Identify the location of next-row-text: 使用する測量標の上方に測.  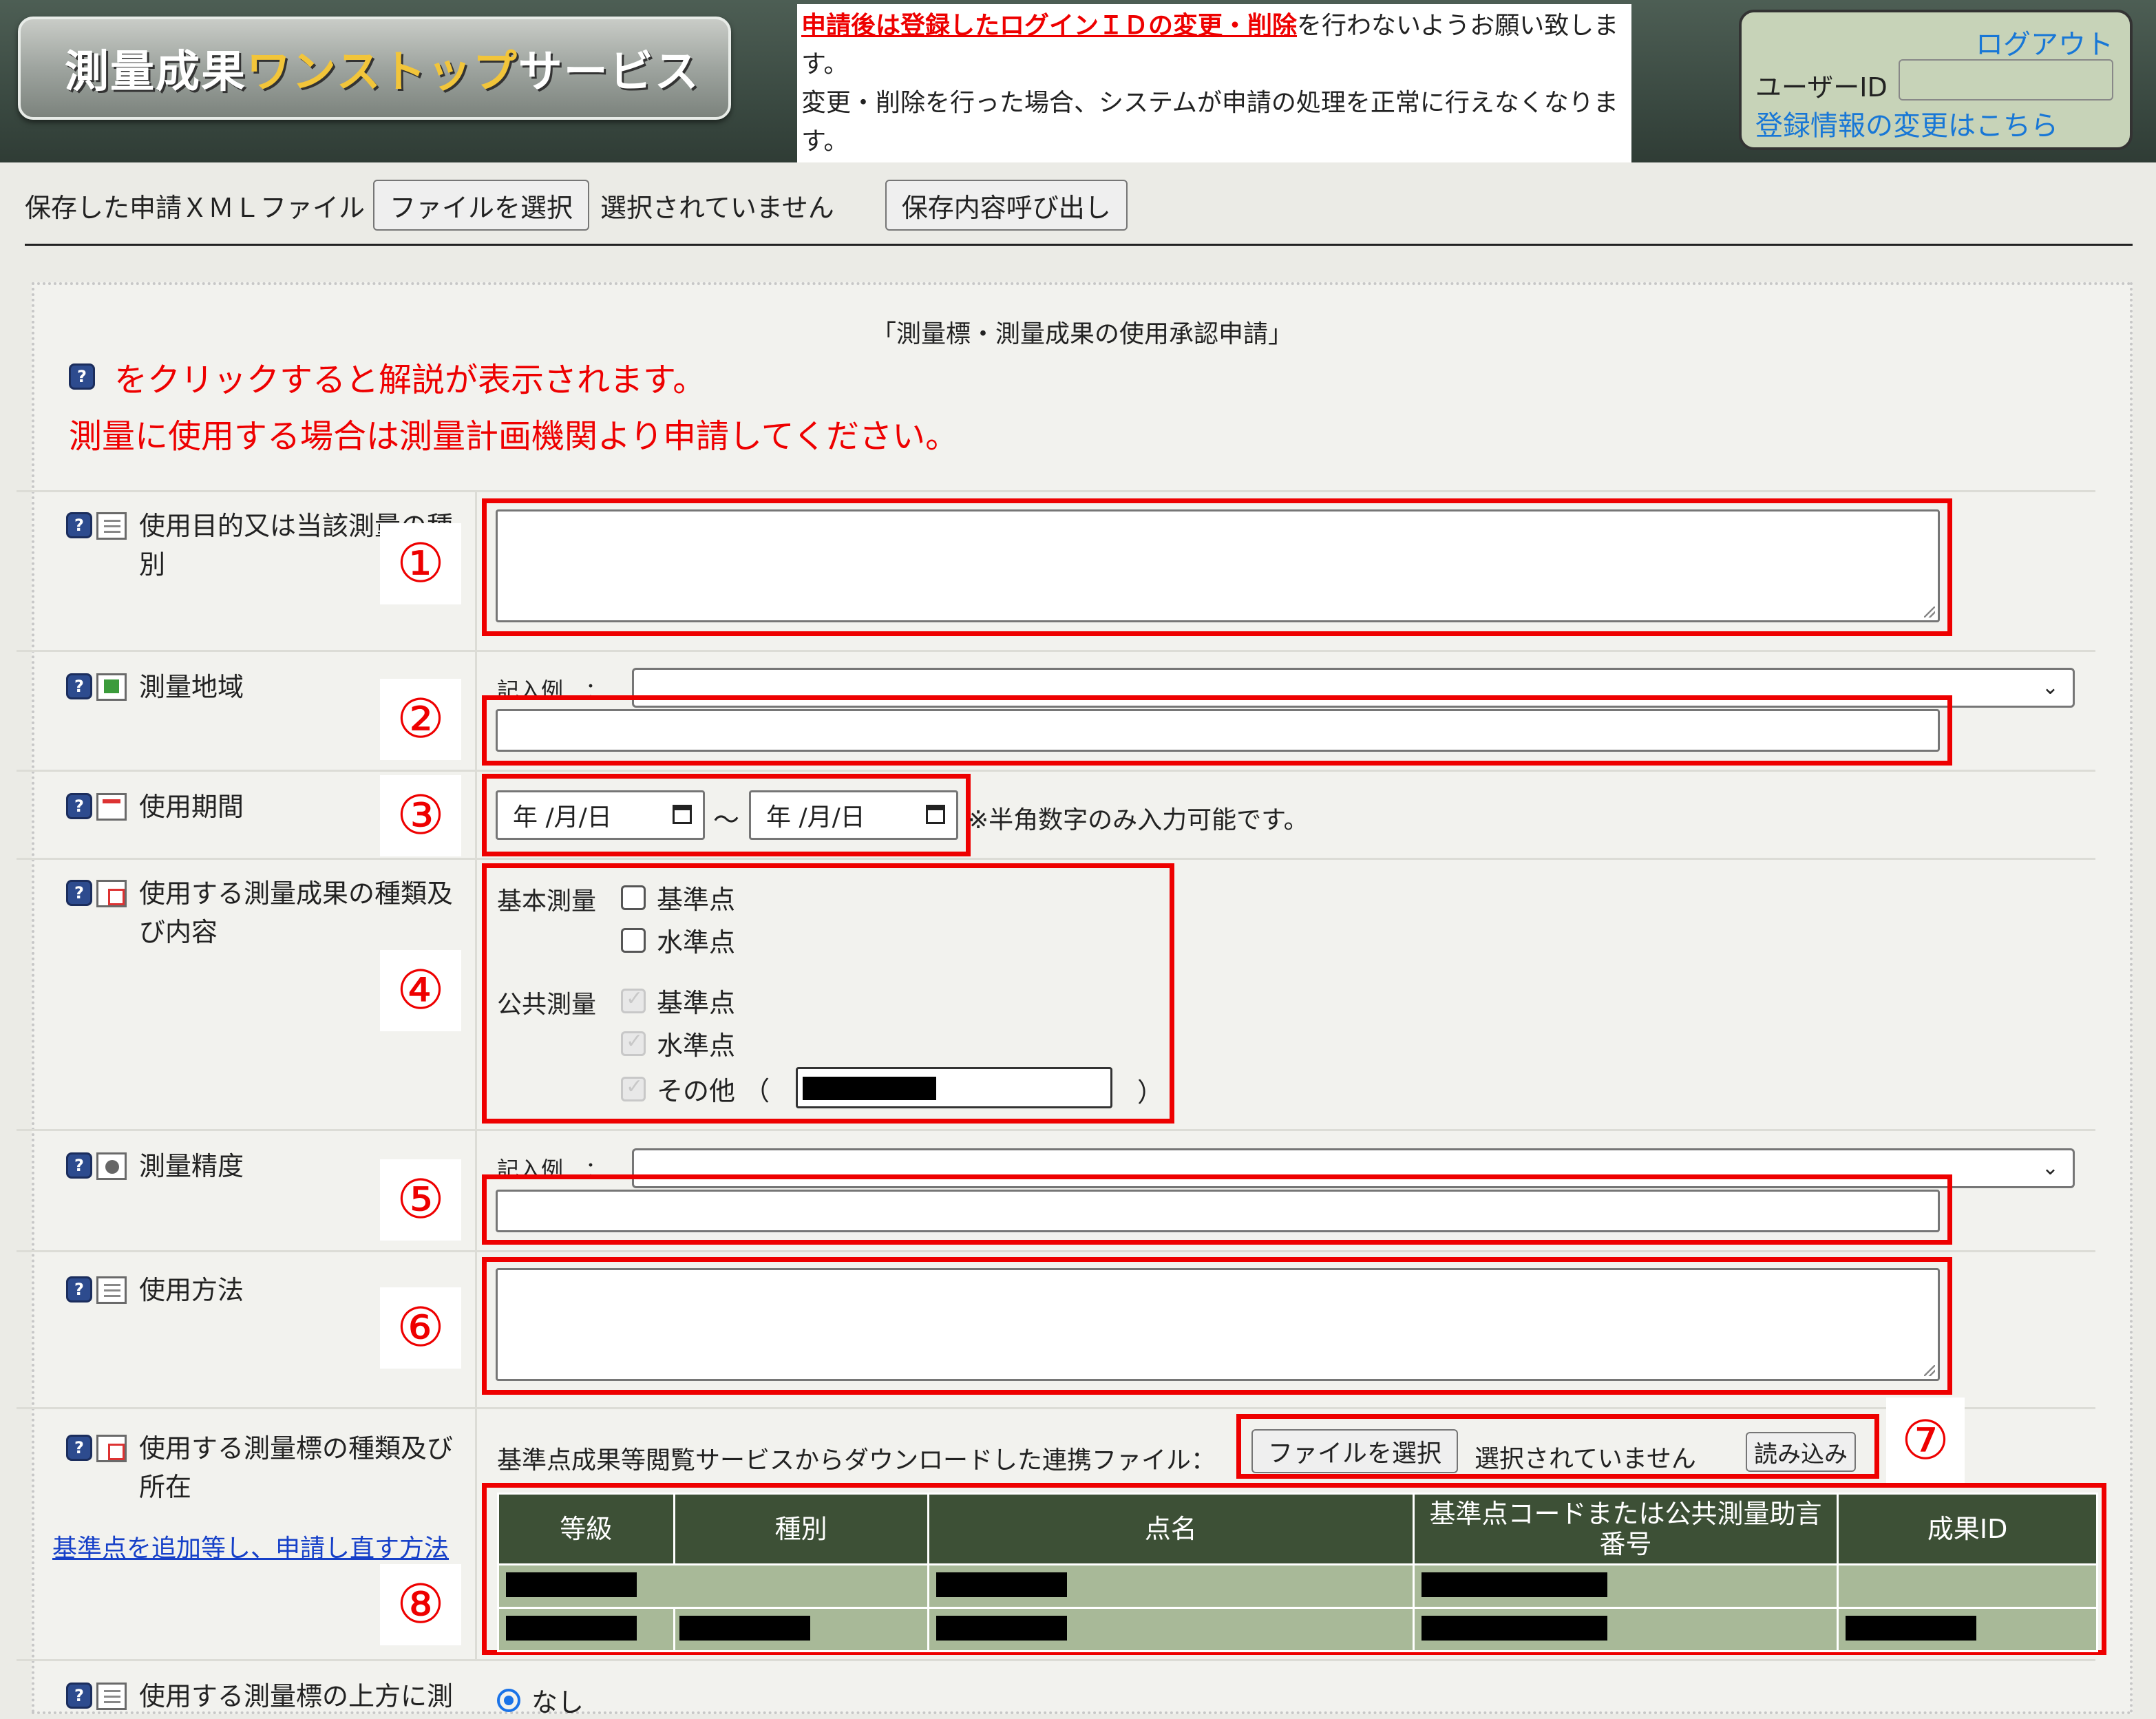
(296, 1696).